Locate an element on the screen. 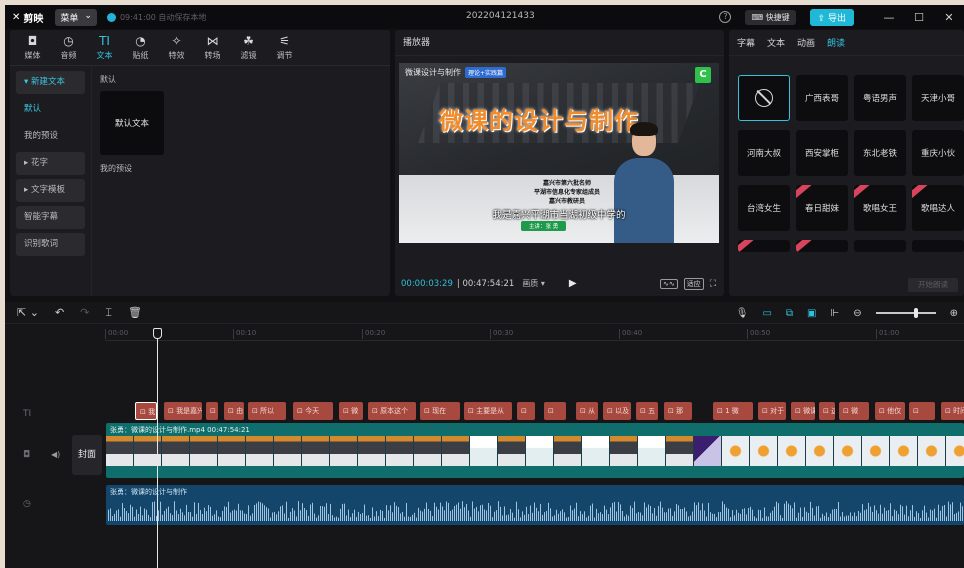 The width and height of the screenshot is (964, 568). cover-button: 封面 is located at coordinates (87, 455).